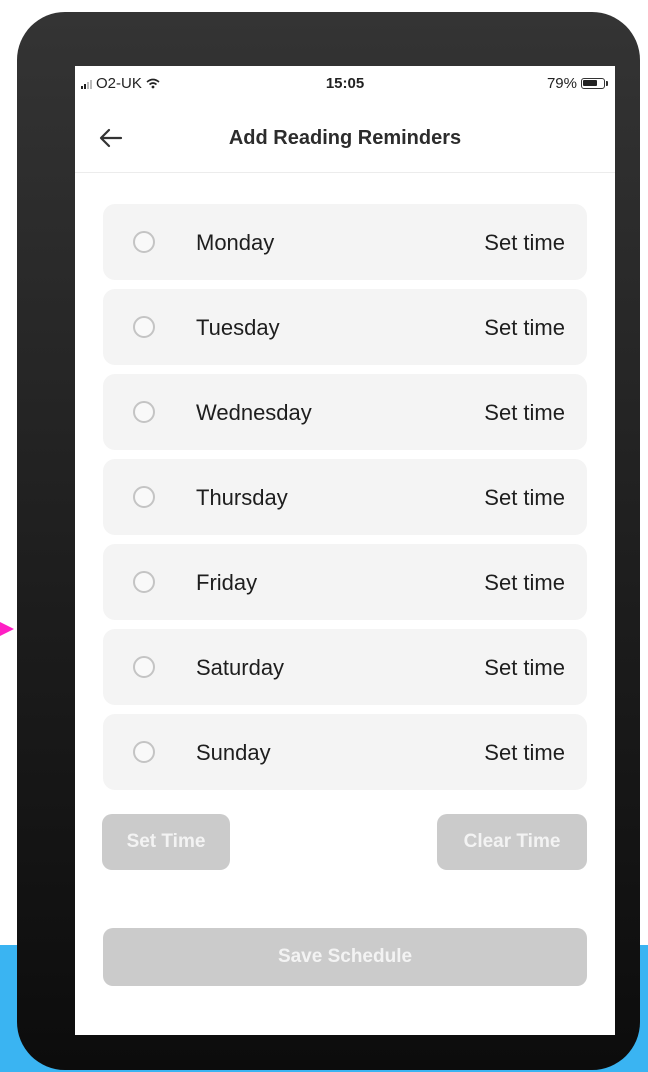 The height and width of the screenshot is (1072, 648). I want to click on annotation-arrow-icon, so click(7, 629).